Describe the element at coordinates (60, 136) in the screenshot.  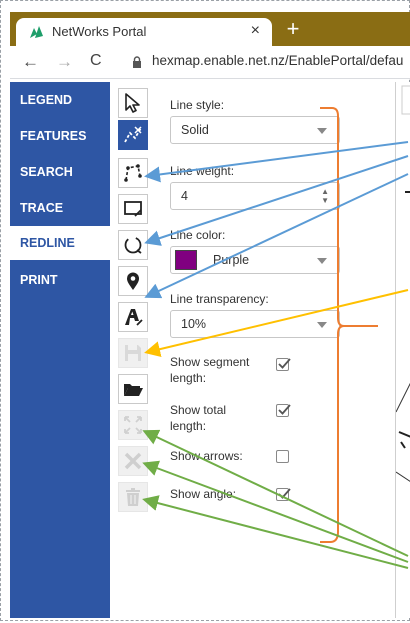
I see `sidebar-item-features: FEATURES` at that location.